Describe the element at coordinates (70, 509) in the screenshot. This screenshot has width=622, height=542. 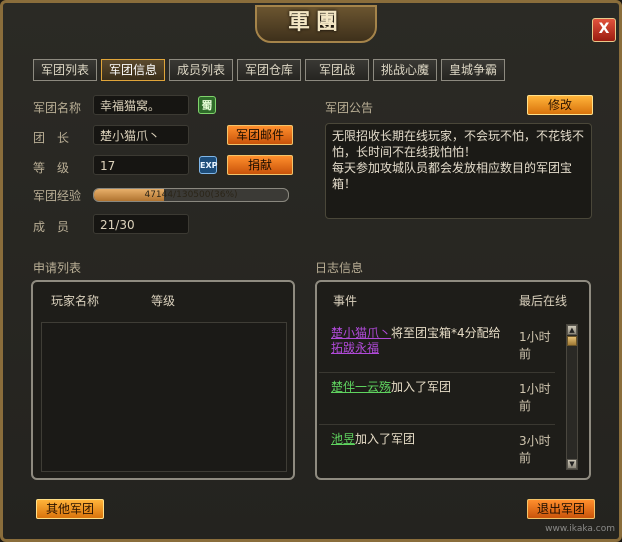
I see `other-guilds-button: 其他军团` at that location.